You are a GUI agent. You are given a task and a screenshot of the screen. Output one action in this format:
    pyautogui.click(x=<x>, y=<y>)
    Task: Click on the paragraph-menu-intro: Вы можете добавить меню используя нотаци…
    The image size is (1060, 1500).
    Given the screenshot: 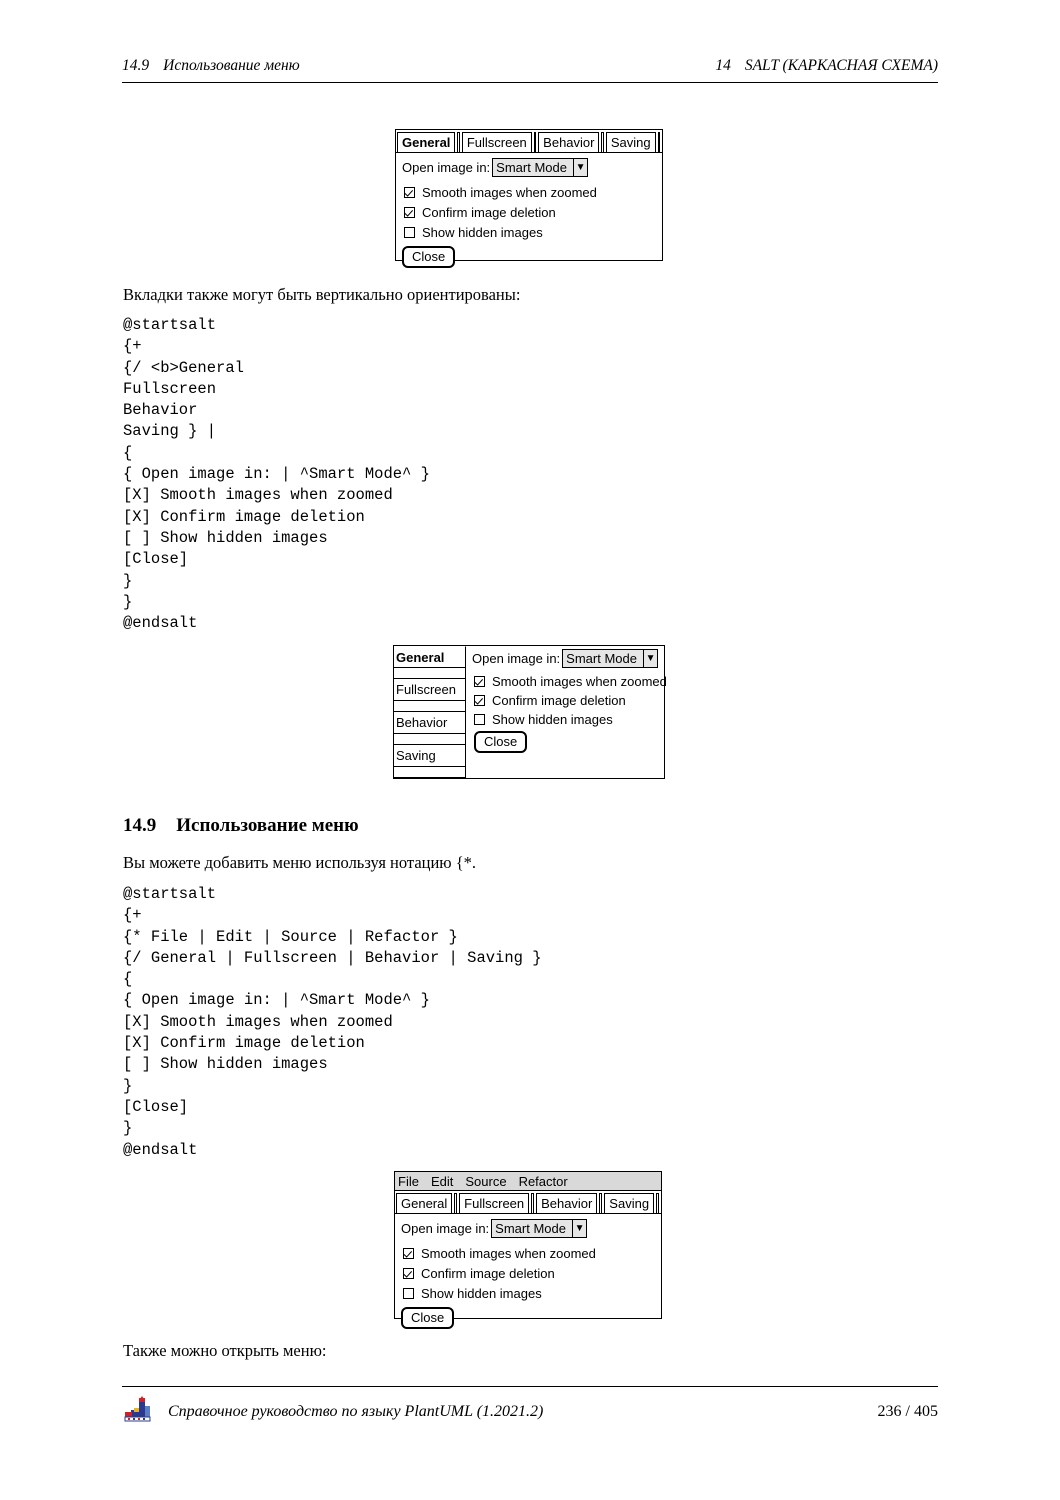 What is the action you would take?
    pyautogui.click(x=300, y=862)
    